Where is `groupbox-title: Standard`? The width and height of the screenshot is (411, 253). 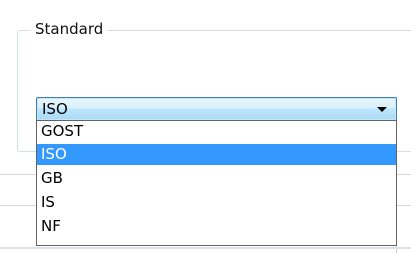 groupbox-title: Standard is located at coordinates (69, 29).